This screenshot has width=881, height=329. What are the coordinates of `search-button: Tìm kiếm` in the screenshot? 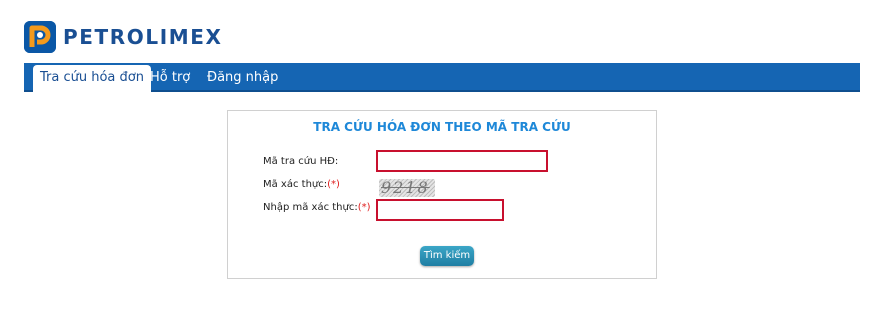 It's located at (447, 256).